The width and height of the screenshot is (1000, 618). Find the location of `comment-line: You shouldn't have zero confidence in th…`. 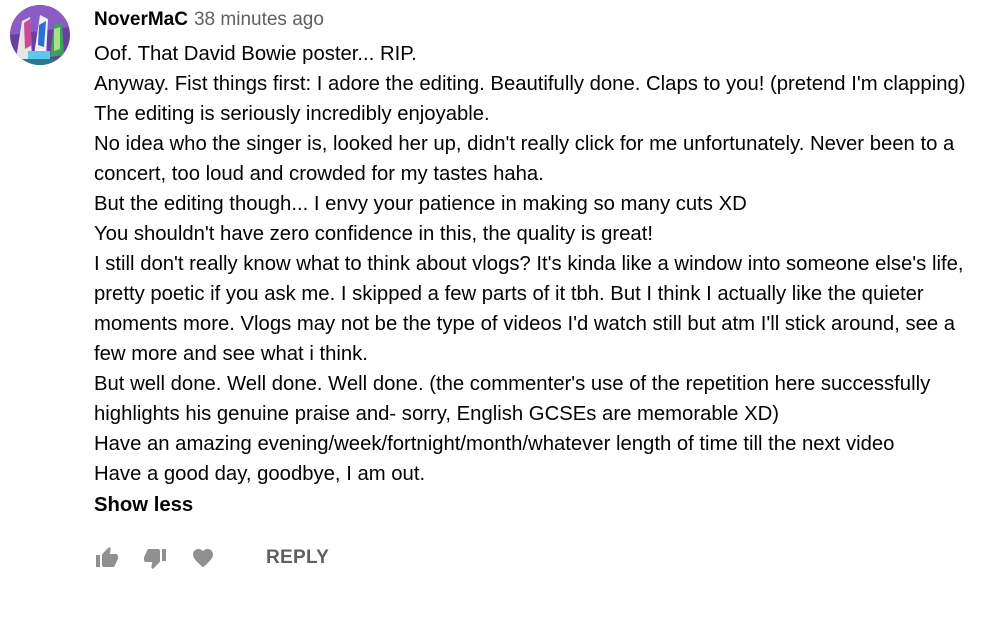

comment-line: You shouldn't have zero confidence in th… is located at coordinates (373, 234).